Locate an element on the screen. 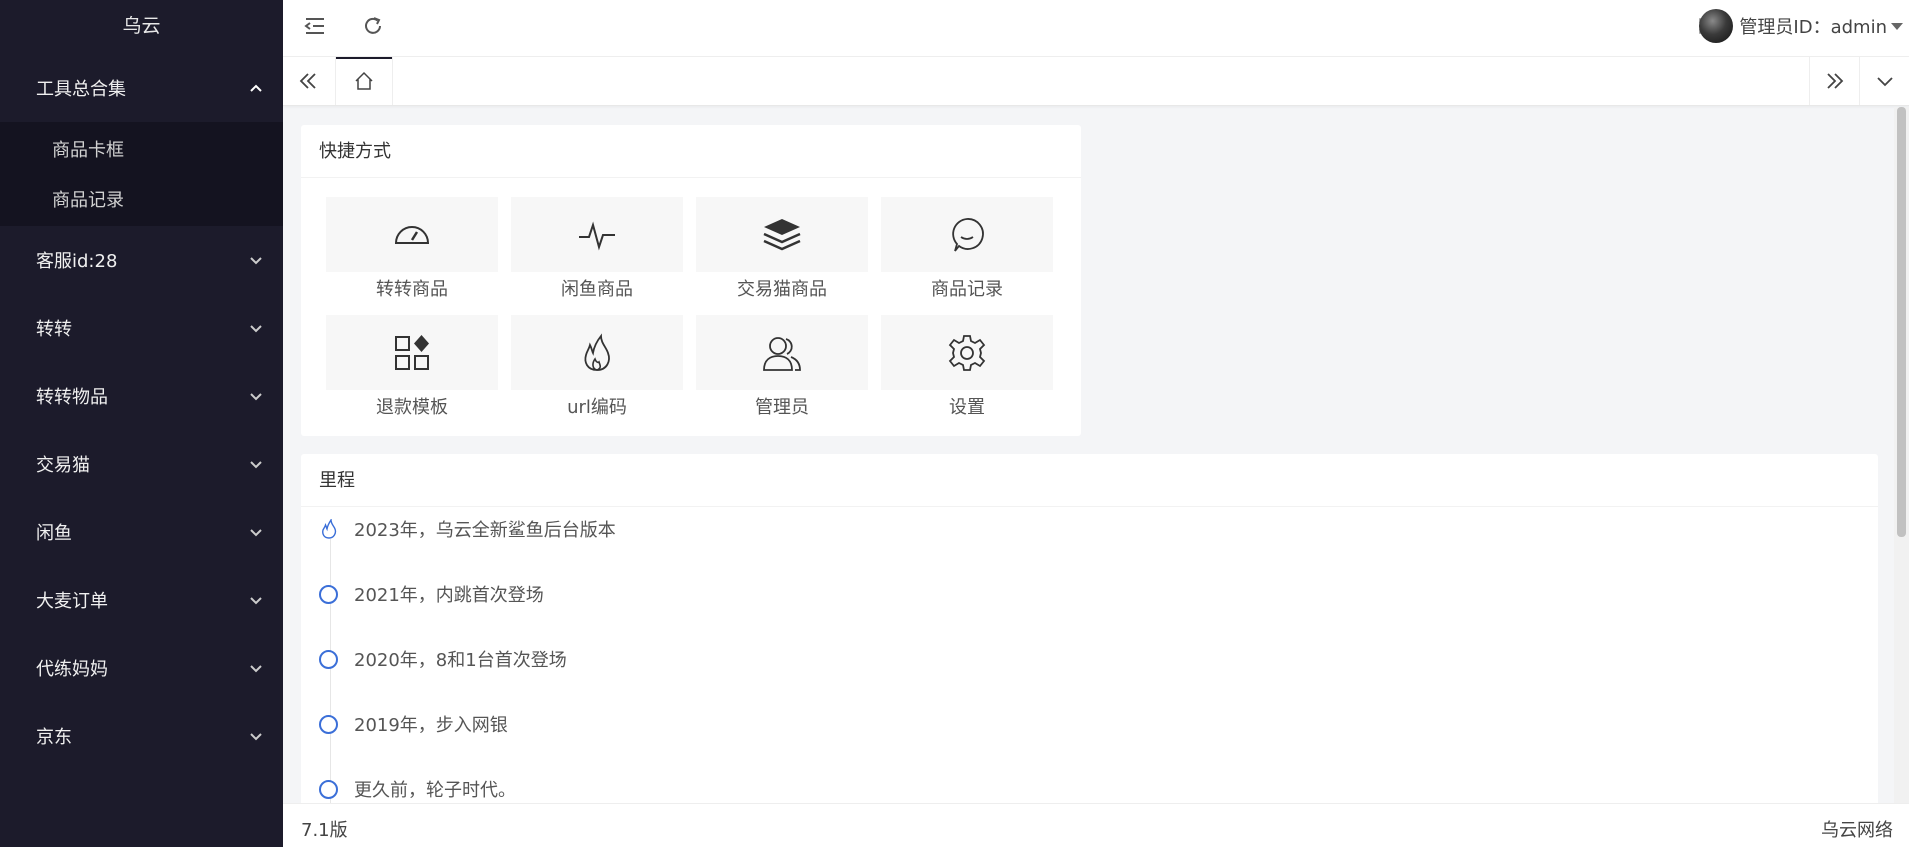 The width and height of the screenshot is (1909, 847). card-title: 里程 is located at coordinates (1089, 480).